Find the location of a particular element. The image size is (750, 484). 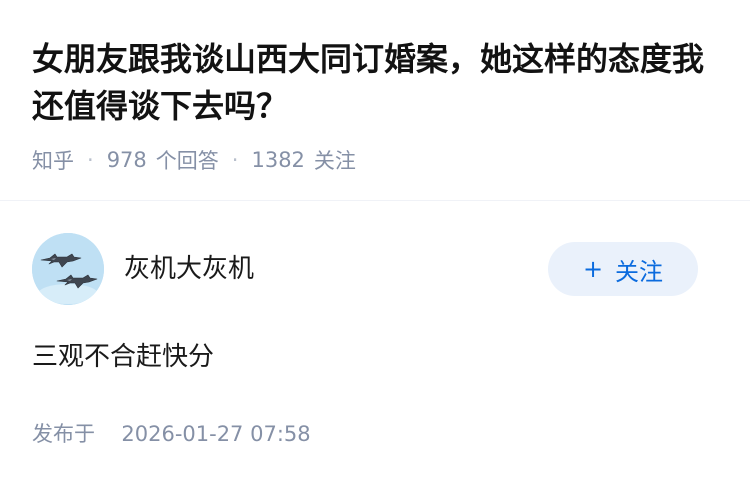

fighter-jets-icon is located at coordinates (68, 269).